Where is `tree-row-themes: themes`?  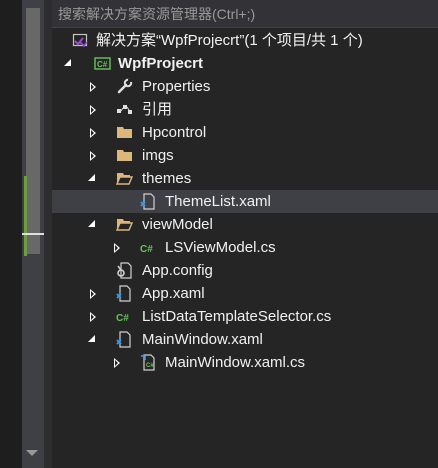
tree-row-themes: themes is located at coordinates (245, 178).